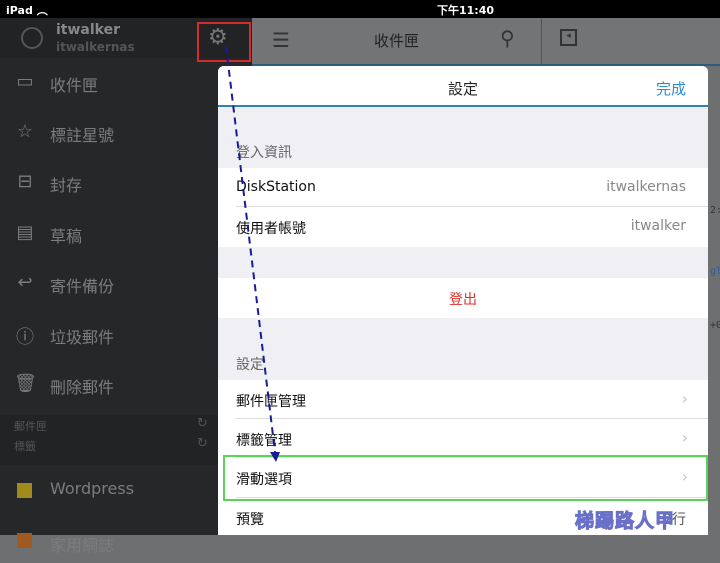 Image resolution: width=720 pixels, height=563 pixels. I want to click on arrow-head, so click(275, 457).